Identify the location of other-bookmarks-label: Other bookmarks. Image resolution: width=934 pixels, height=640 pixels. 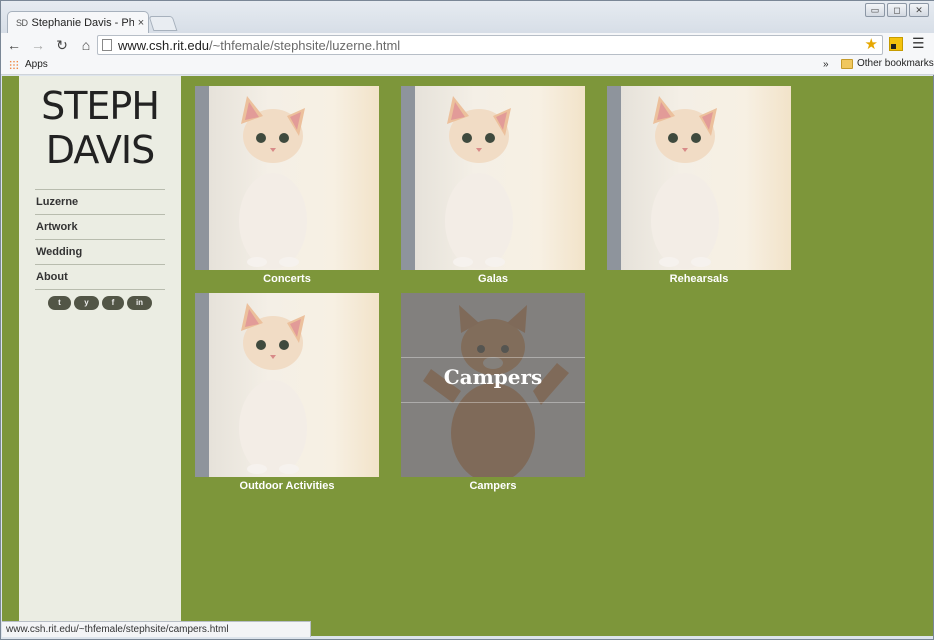
(895, 63).